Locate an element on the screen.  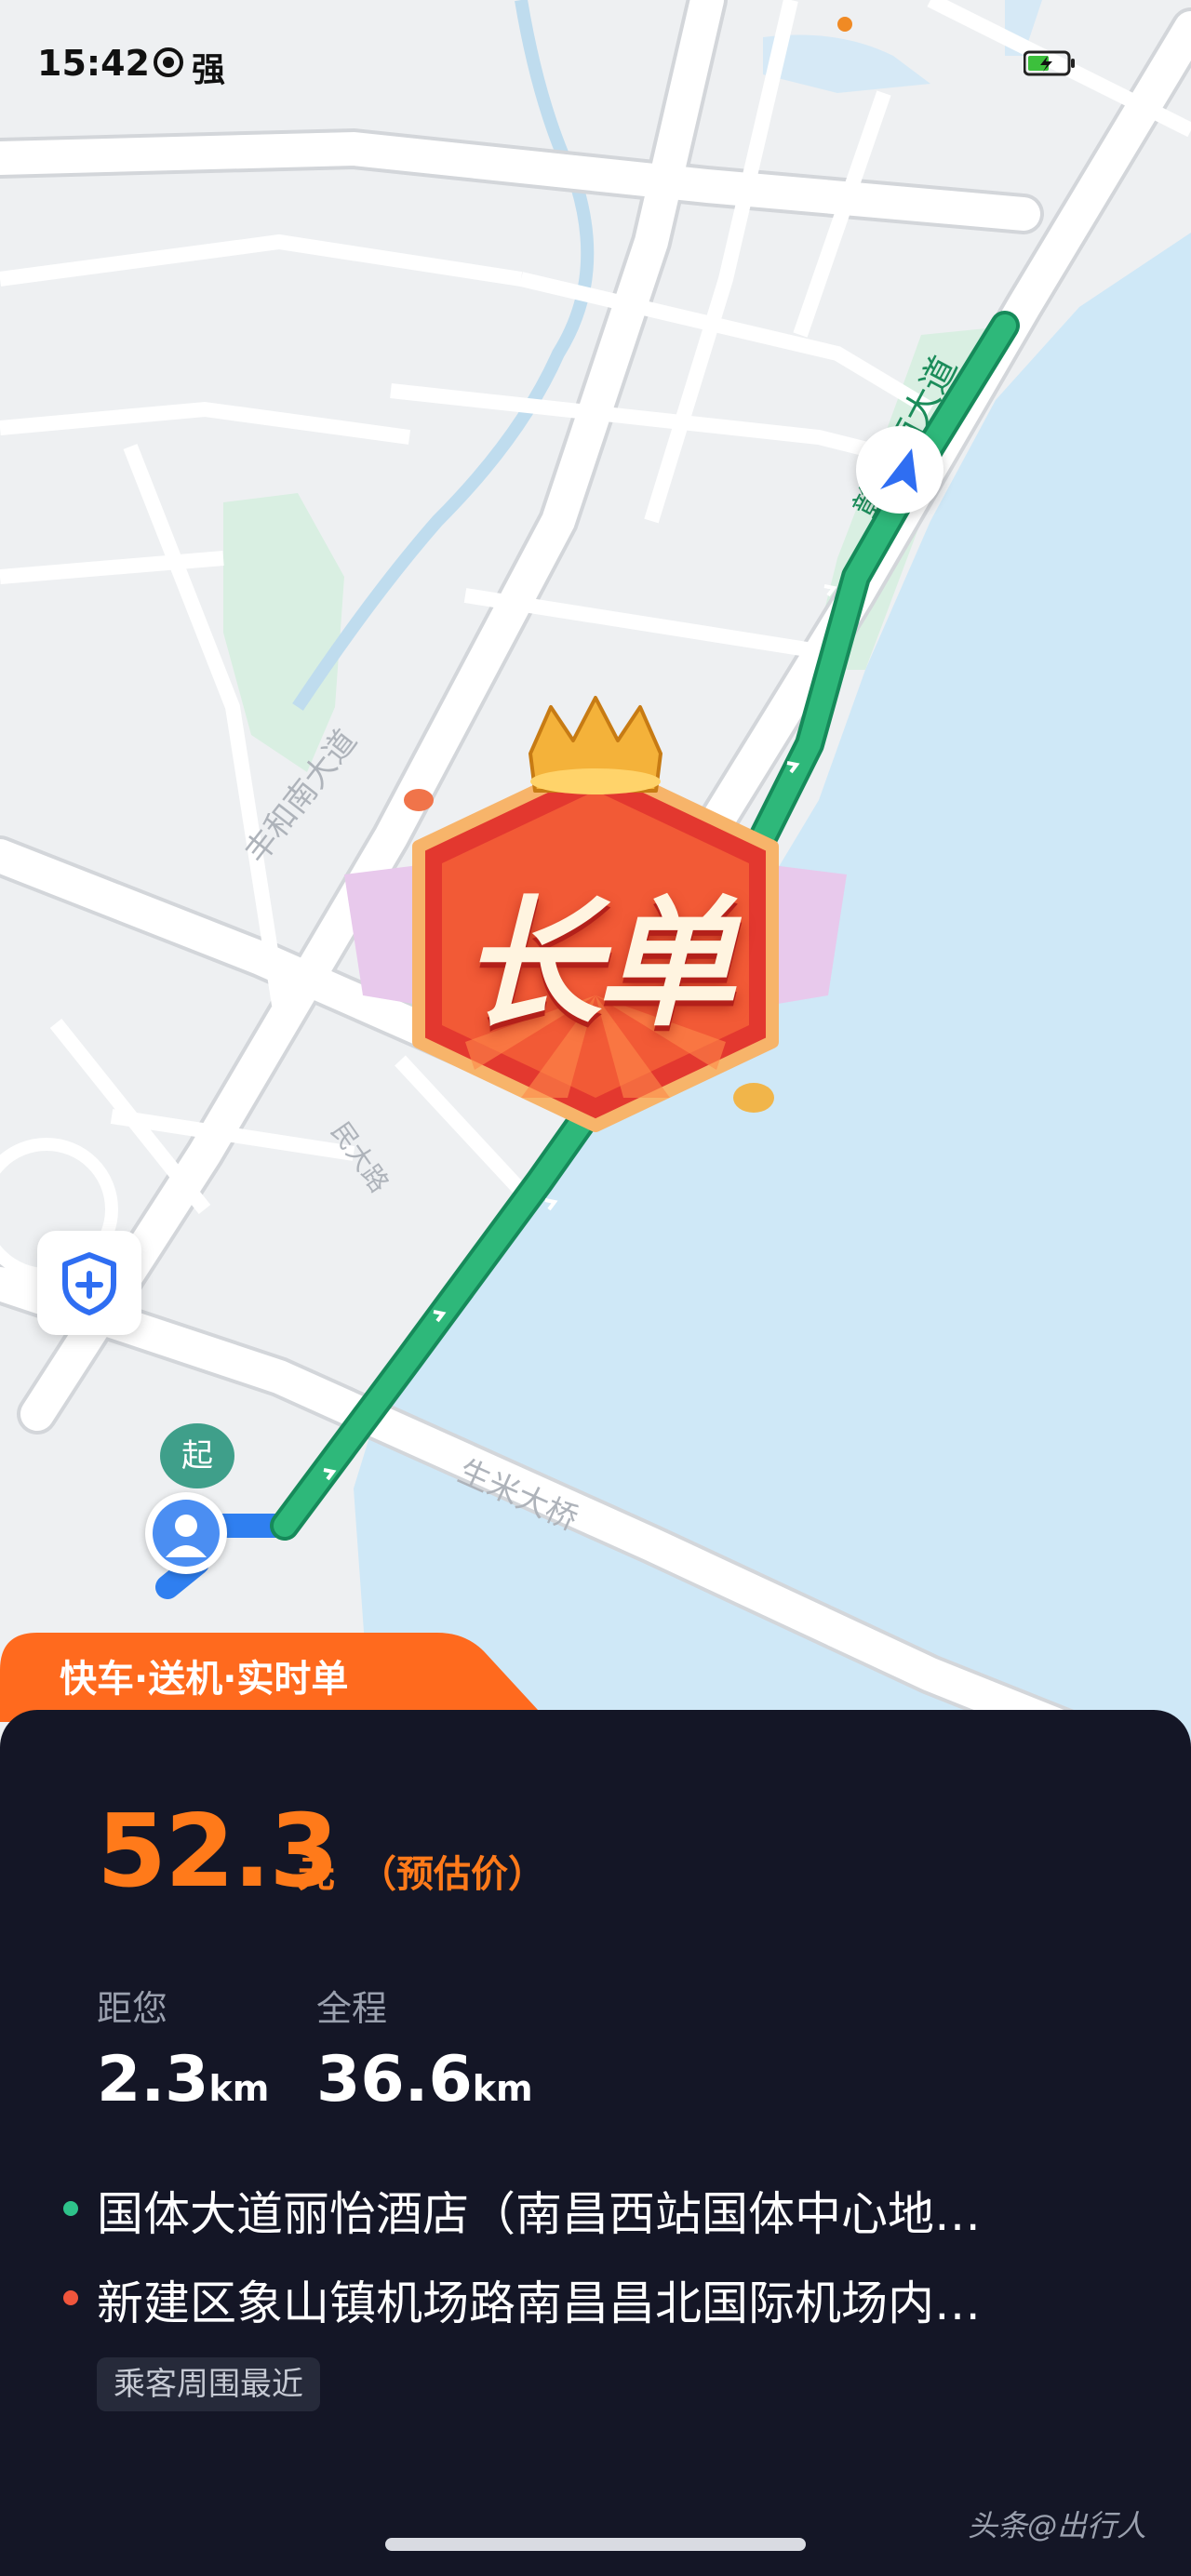
start-marker-badge: 起 is located at coordinates (197, 1455).